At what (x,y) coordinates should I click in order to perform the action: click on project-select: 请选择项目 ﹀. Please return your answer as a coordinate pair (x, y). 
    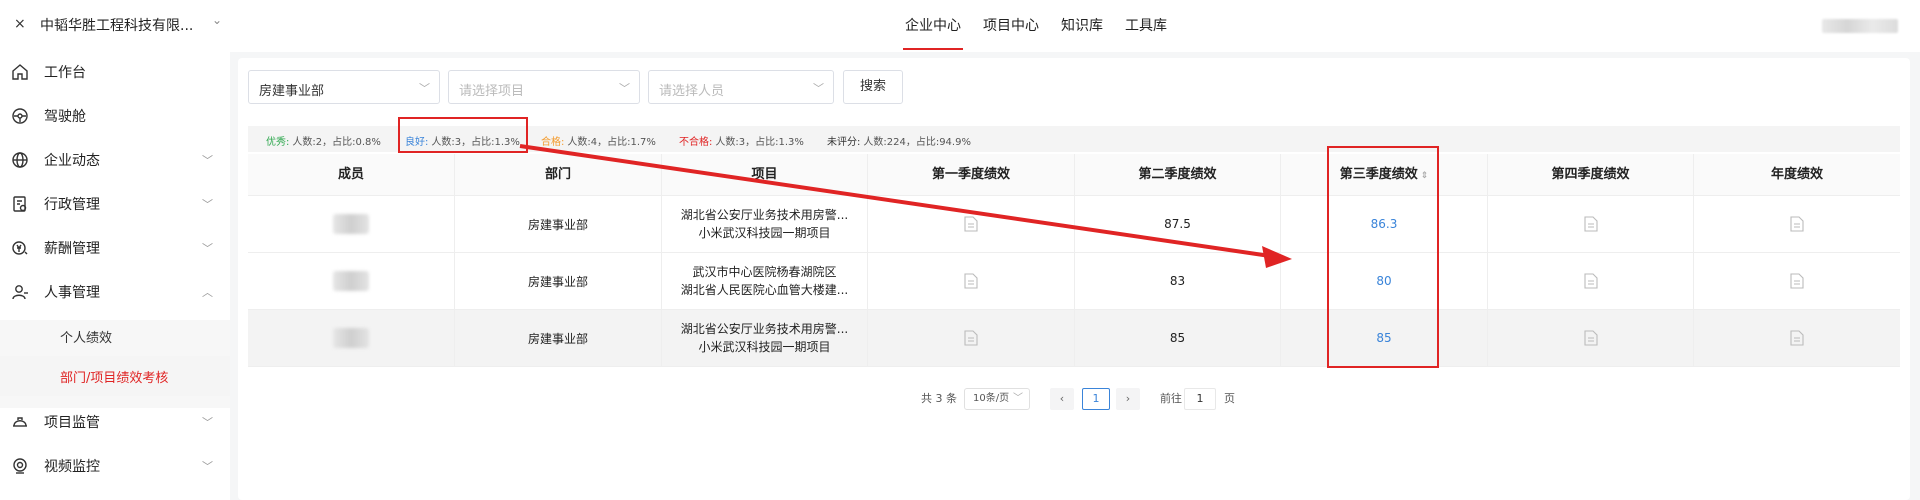
    Looking at the image, I should click on (544, 87).